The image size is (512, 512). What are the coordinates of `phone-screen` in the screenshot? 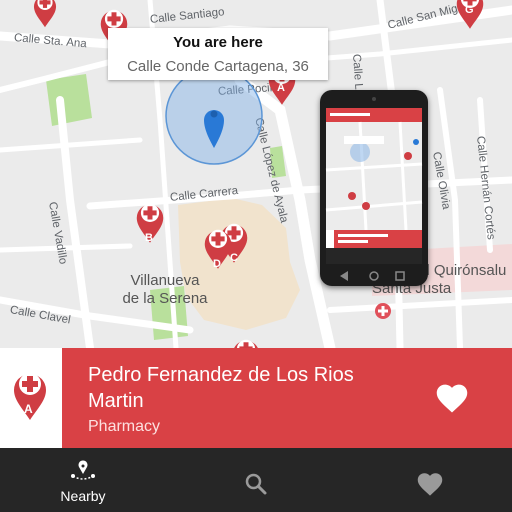 It's located at (374, 187).